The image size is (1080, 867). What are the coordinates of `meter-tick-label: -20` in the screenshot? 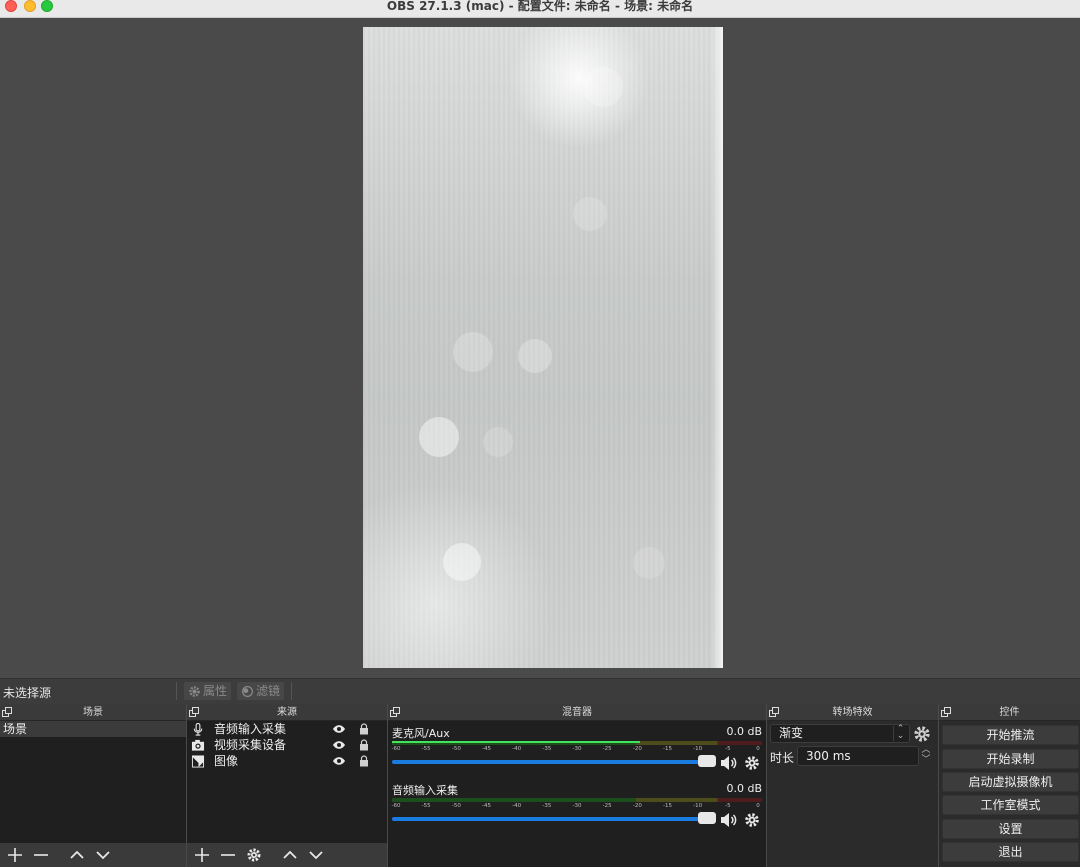 It's located at (637, 749).